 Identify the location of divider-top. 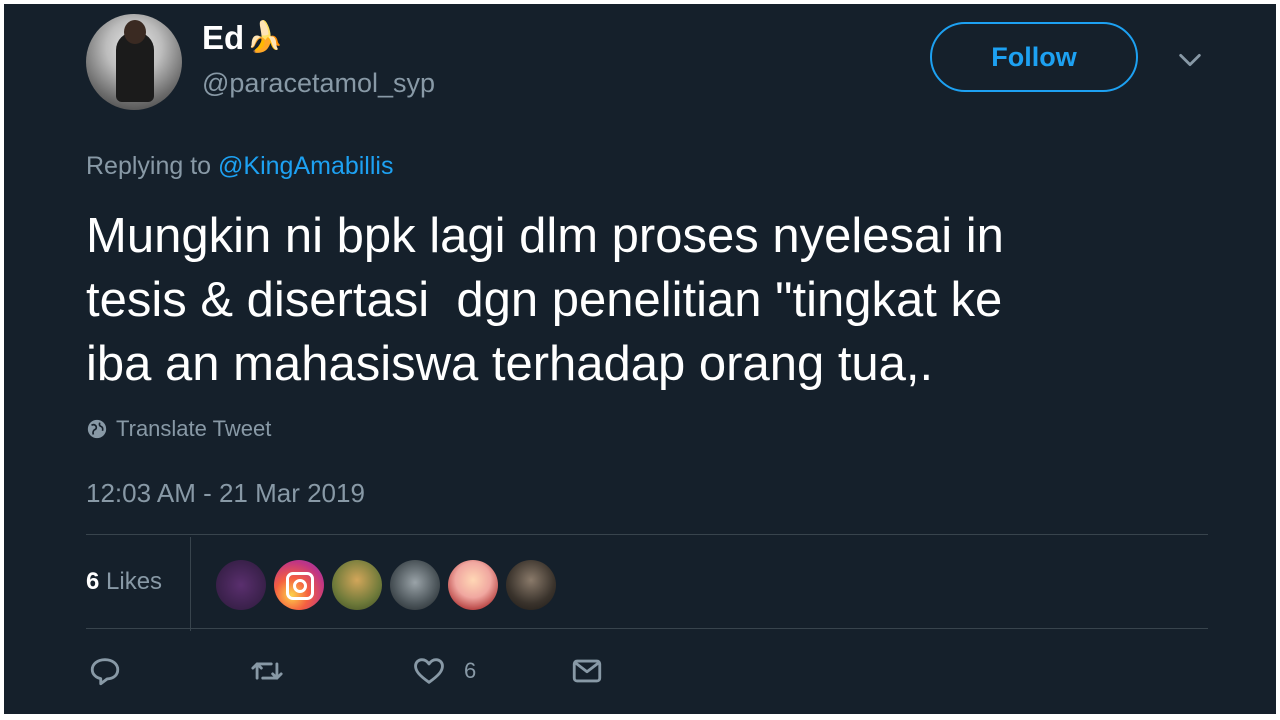
(647, 534).